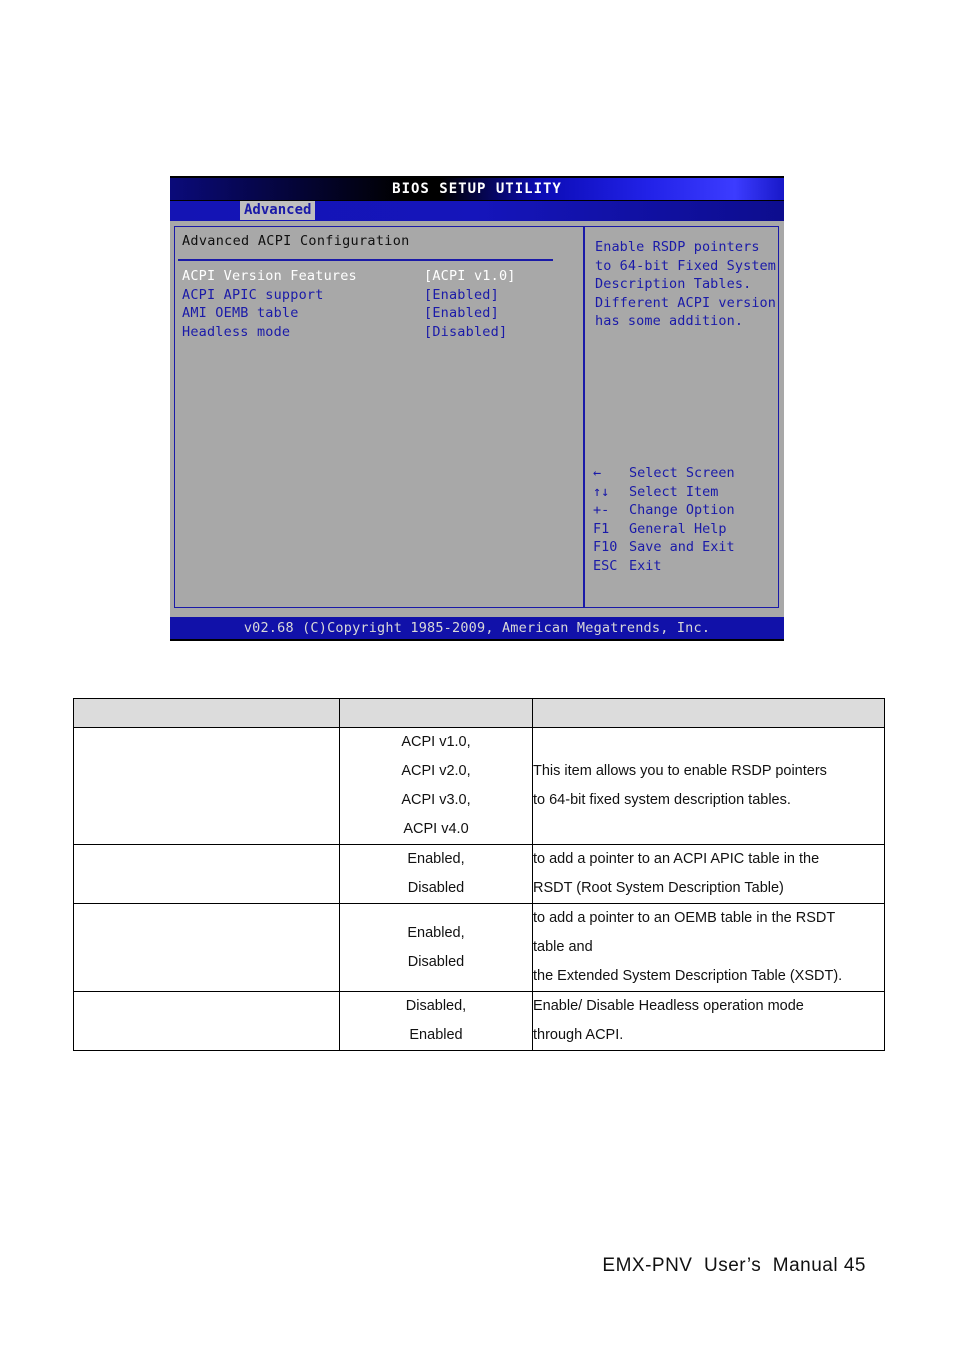 The height and width of the screenshot is (1350, 954). Describe the element at coordinates (573, 226) in the screenshot. I see `panel-border-top` at that location.